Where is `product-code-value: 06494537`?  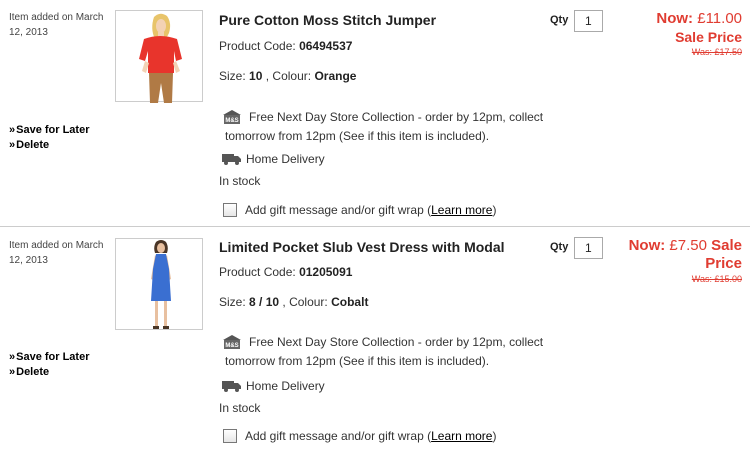 product-code-value: 06494537 is located at coordinates (326, 46).